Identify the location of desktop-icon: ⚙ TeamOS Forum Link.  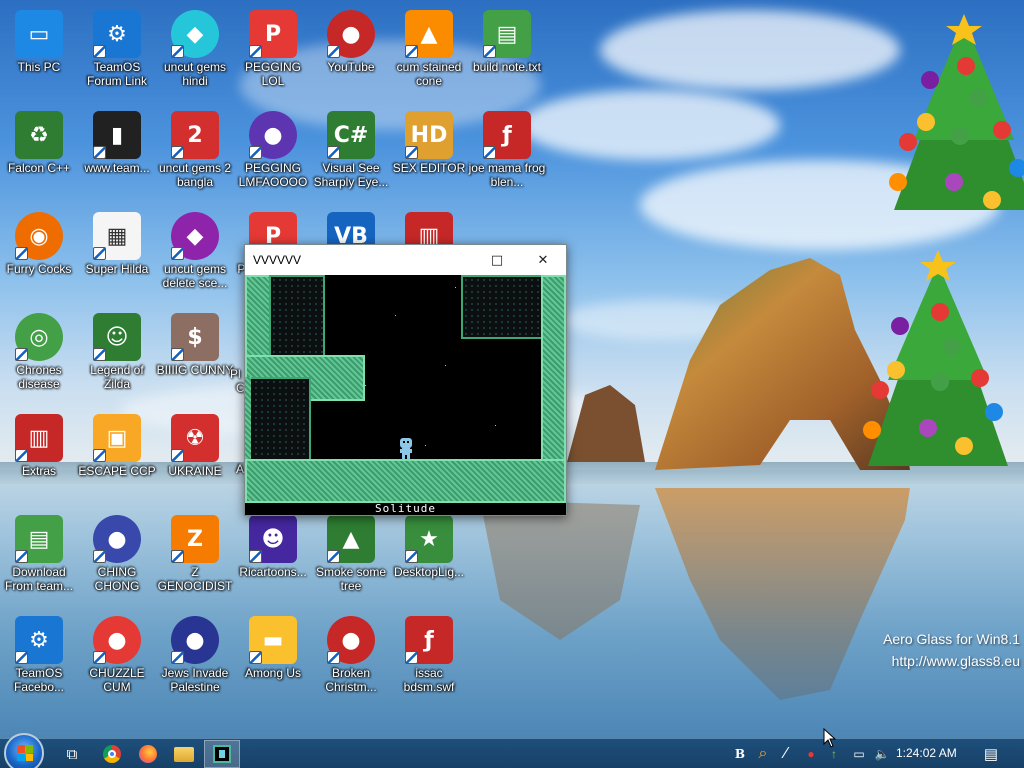
(117, 49).